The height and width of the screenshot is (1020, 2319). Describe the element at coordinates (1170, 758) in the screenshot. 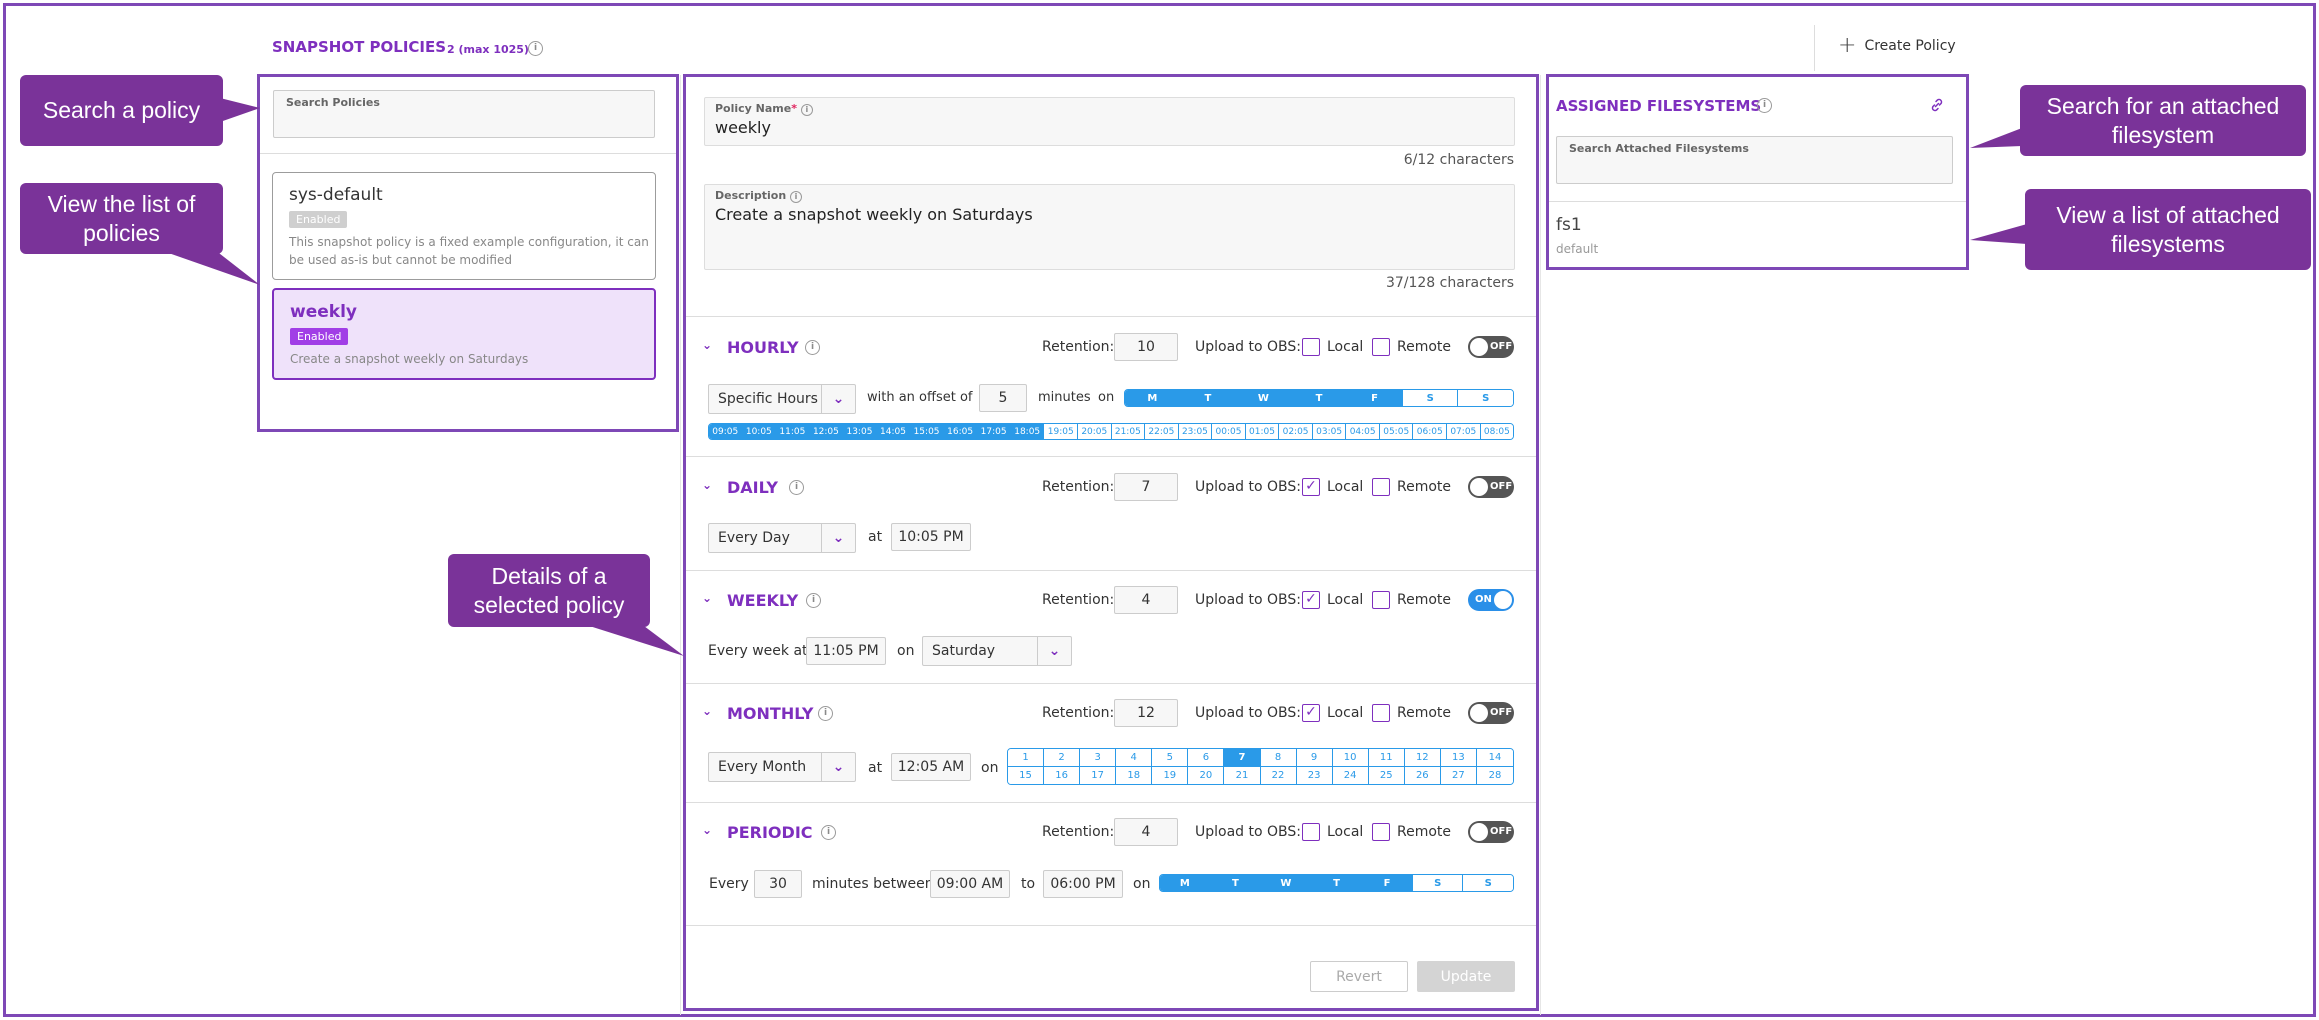

I see `date-toggle: 5` at that location.